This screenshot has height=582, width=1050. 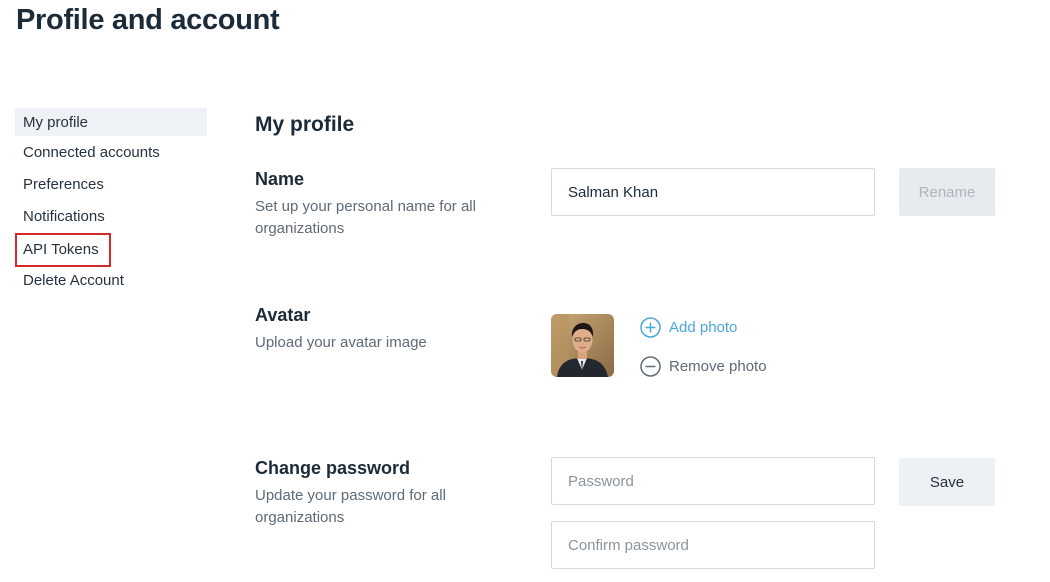 I want to click on avatar-description: Upload your avatar image, so click(x=341, y=342).